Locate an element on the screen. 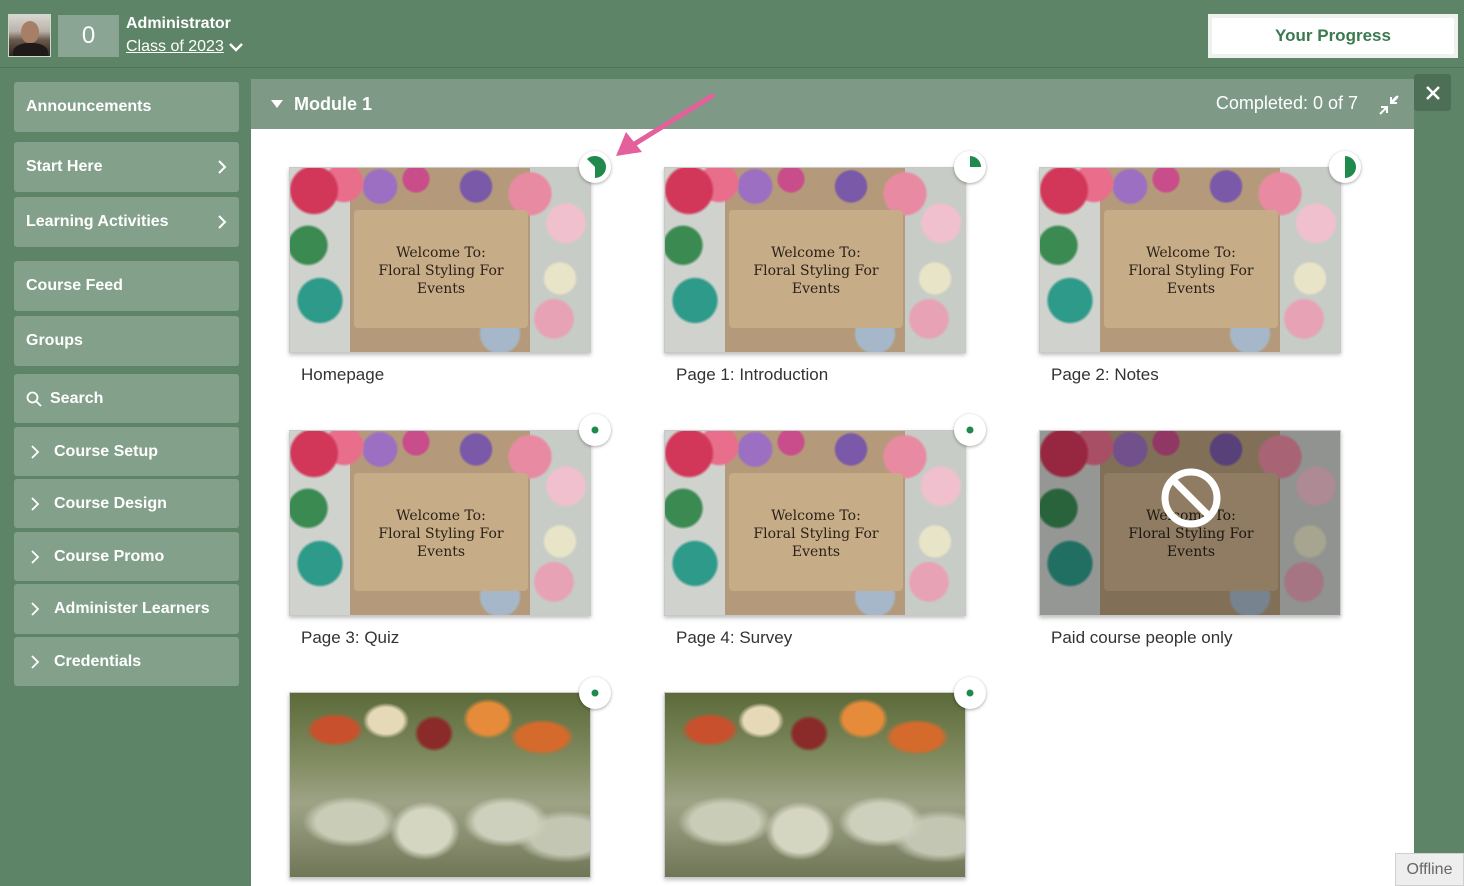  sidebar-item-label: Course Promo is located at coordinates (109, 556).